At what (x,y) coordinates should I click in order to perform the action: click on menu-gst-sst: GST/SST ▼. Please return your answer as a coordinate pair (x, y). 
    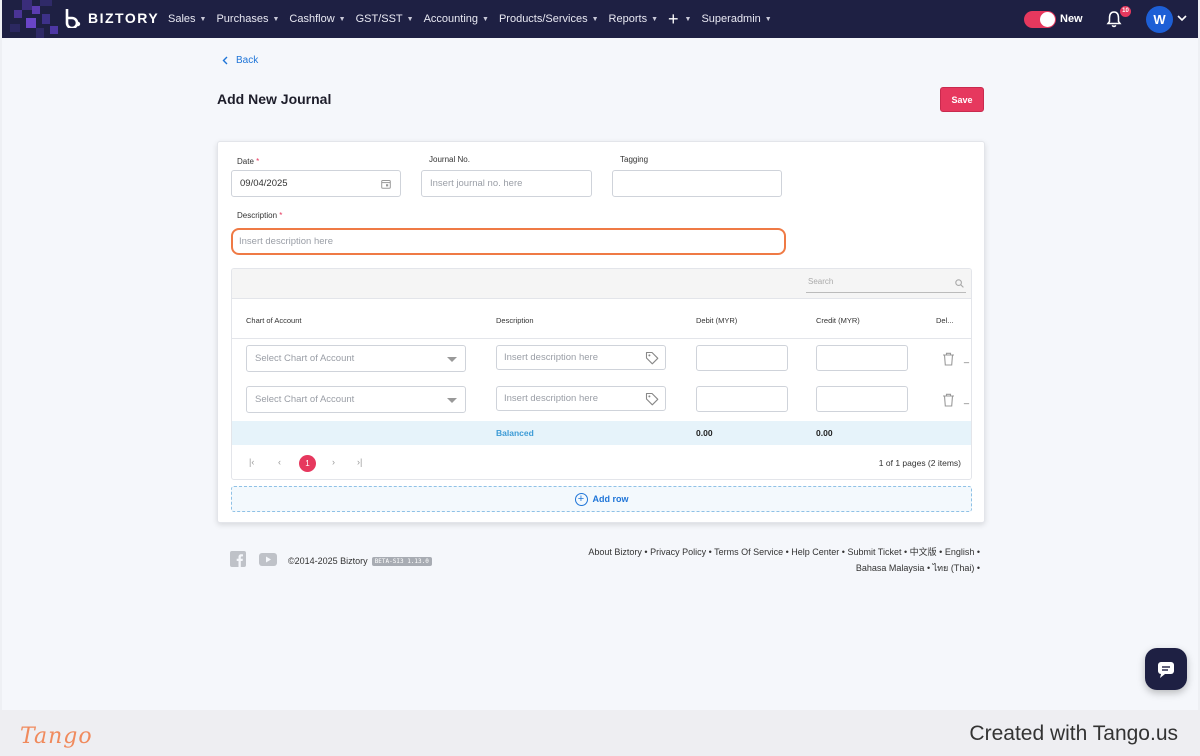
    Looking at the image, I should click on (385, 19).